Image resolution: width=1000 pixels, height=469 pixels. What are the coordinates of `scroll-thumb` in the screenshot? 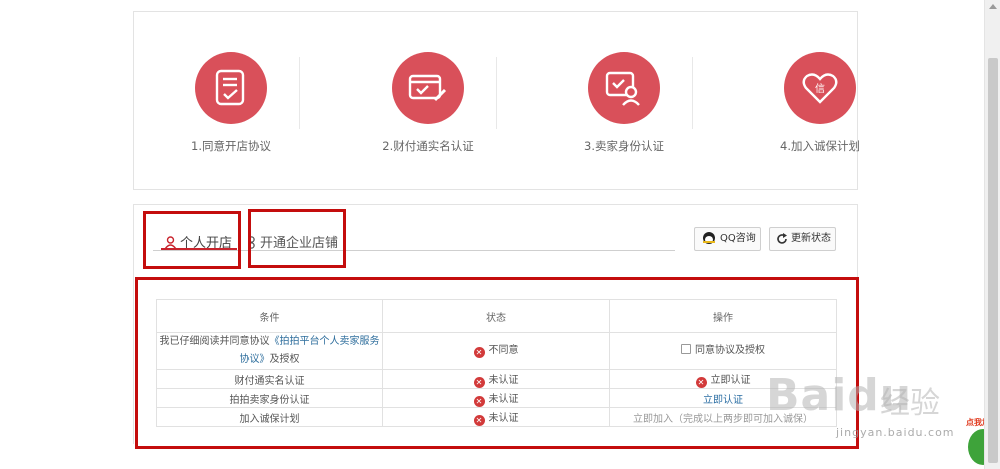 It's located at (993, 260).